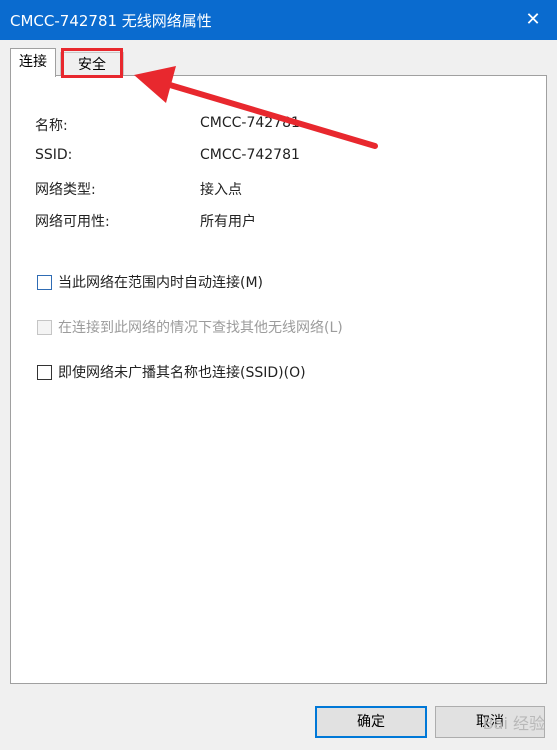  What do you see at coordinates (513, 723) in the screenshot?
I see `watermark-logo: Bai 经验` at bounding box center [513, 723].